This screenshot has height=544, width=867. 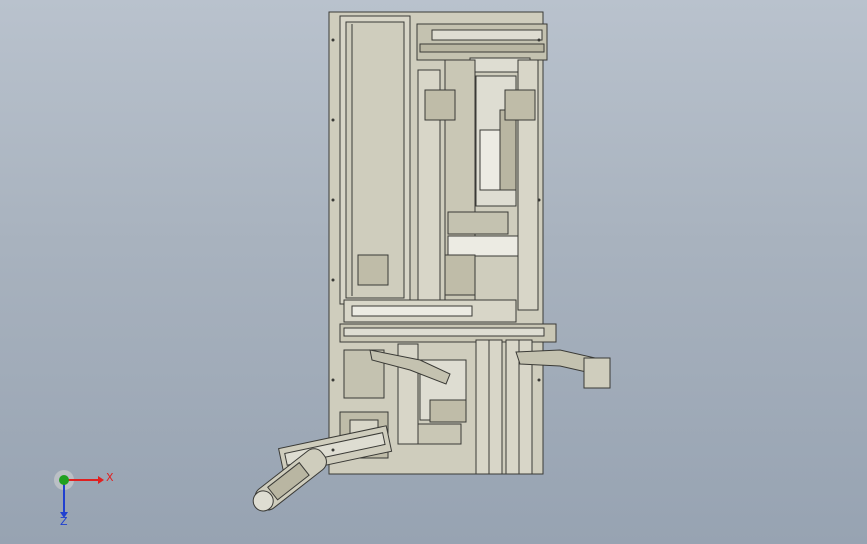 I want to click on z-axis-label: Z, so click(x=64, y=521).